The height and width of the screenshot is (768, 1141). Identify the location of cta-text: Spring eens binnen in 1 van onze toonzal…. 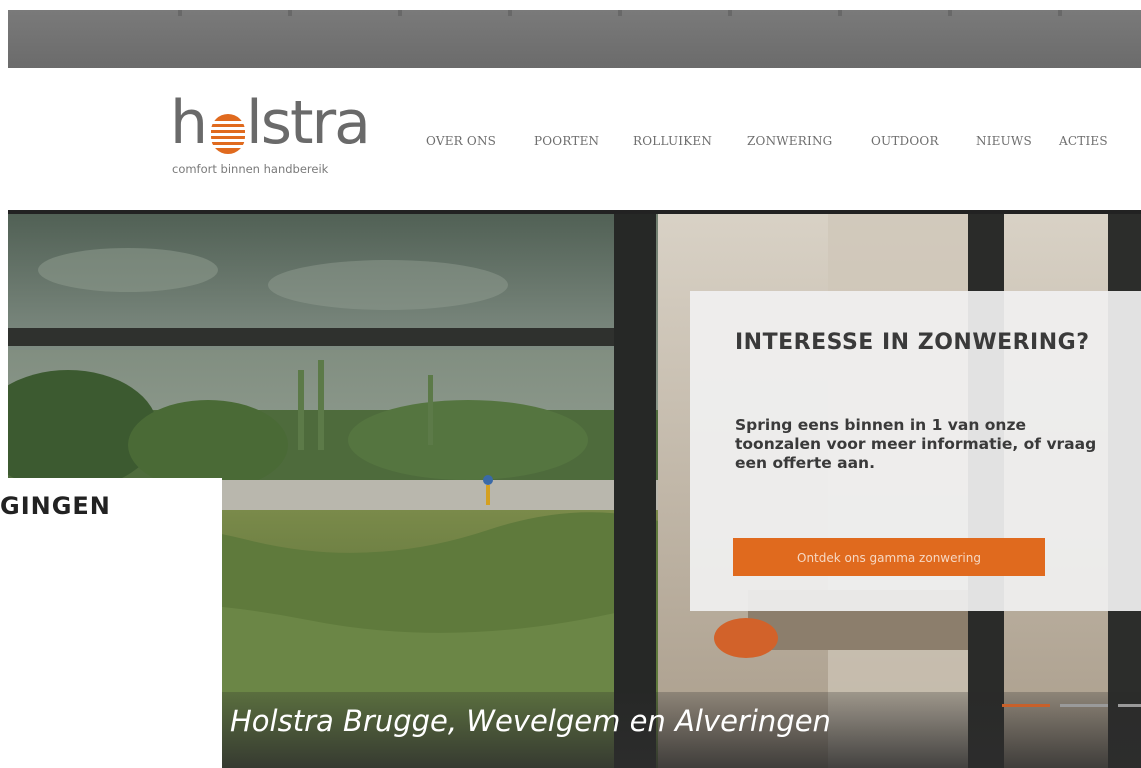
(916, 444).